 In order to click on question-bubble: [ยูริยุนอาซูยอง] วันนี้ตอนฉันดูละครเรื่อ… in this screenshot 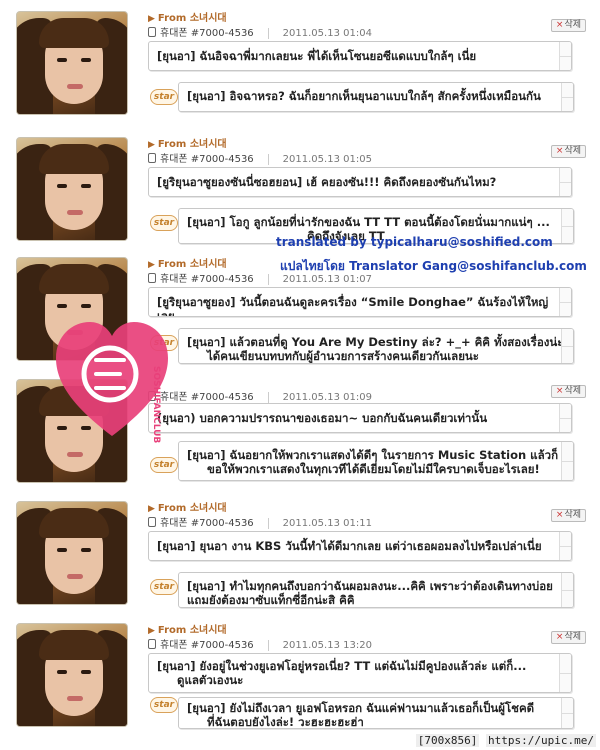, I will do `click(360, 302)`.